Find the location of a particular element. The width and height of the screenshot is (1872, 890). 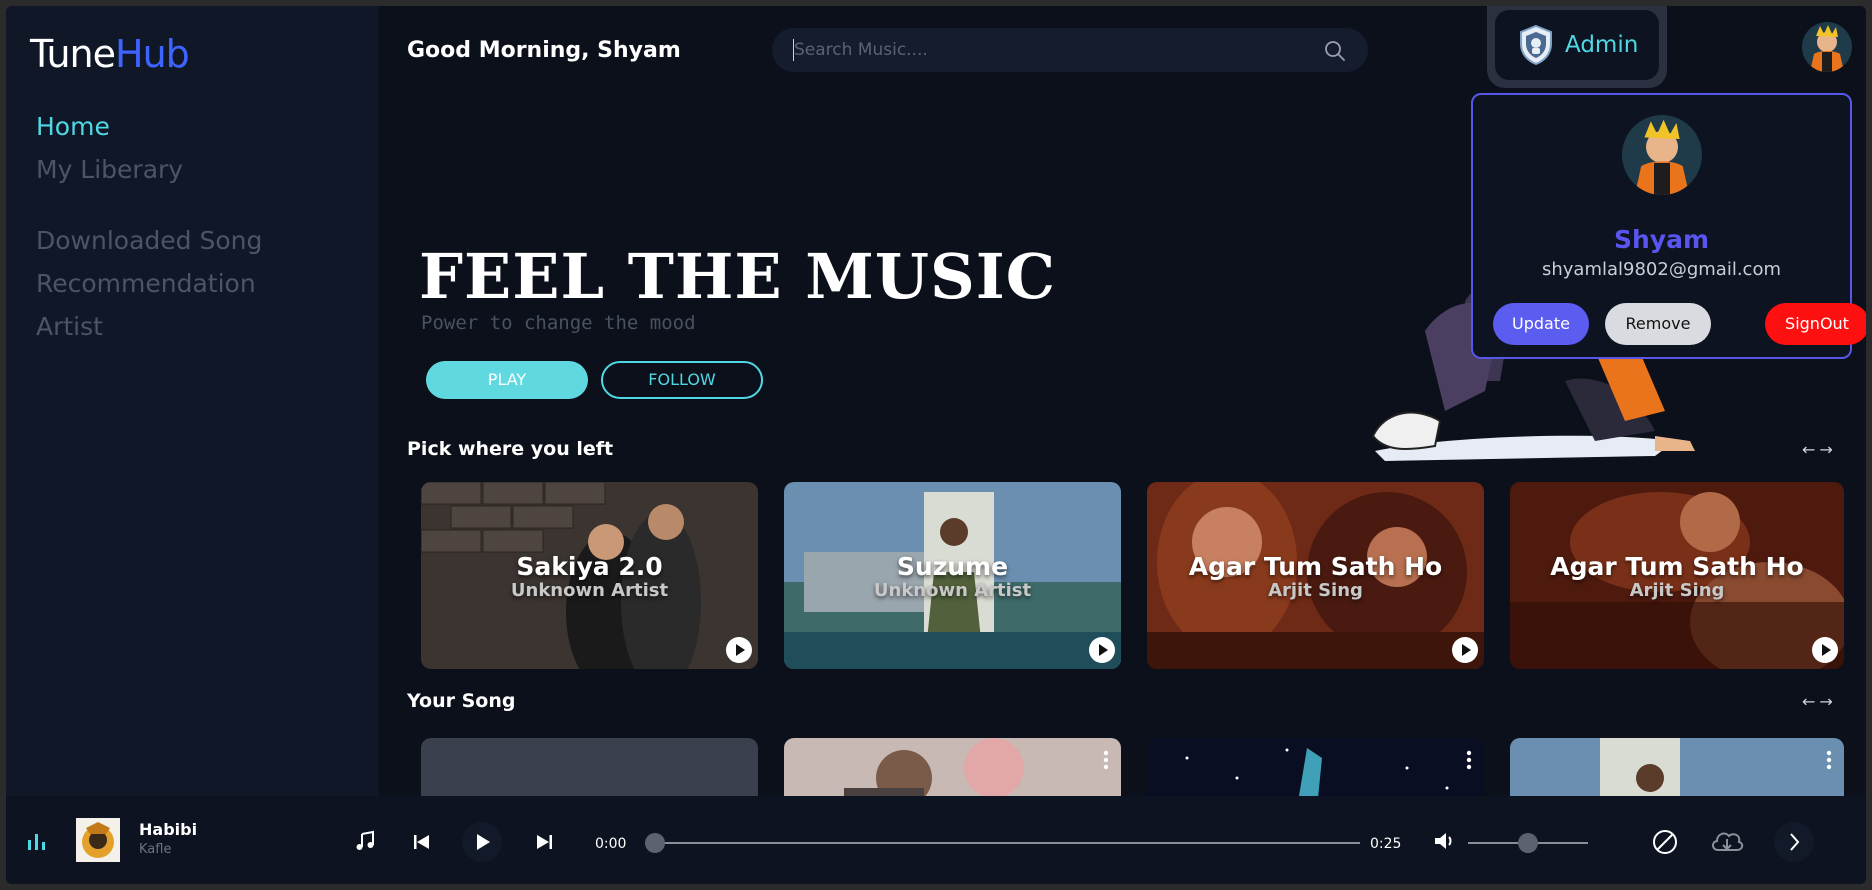

track-artwork is located at coordinates (98, 840).